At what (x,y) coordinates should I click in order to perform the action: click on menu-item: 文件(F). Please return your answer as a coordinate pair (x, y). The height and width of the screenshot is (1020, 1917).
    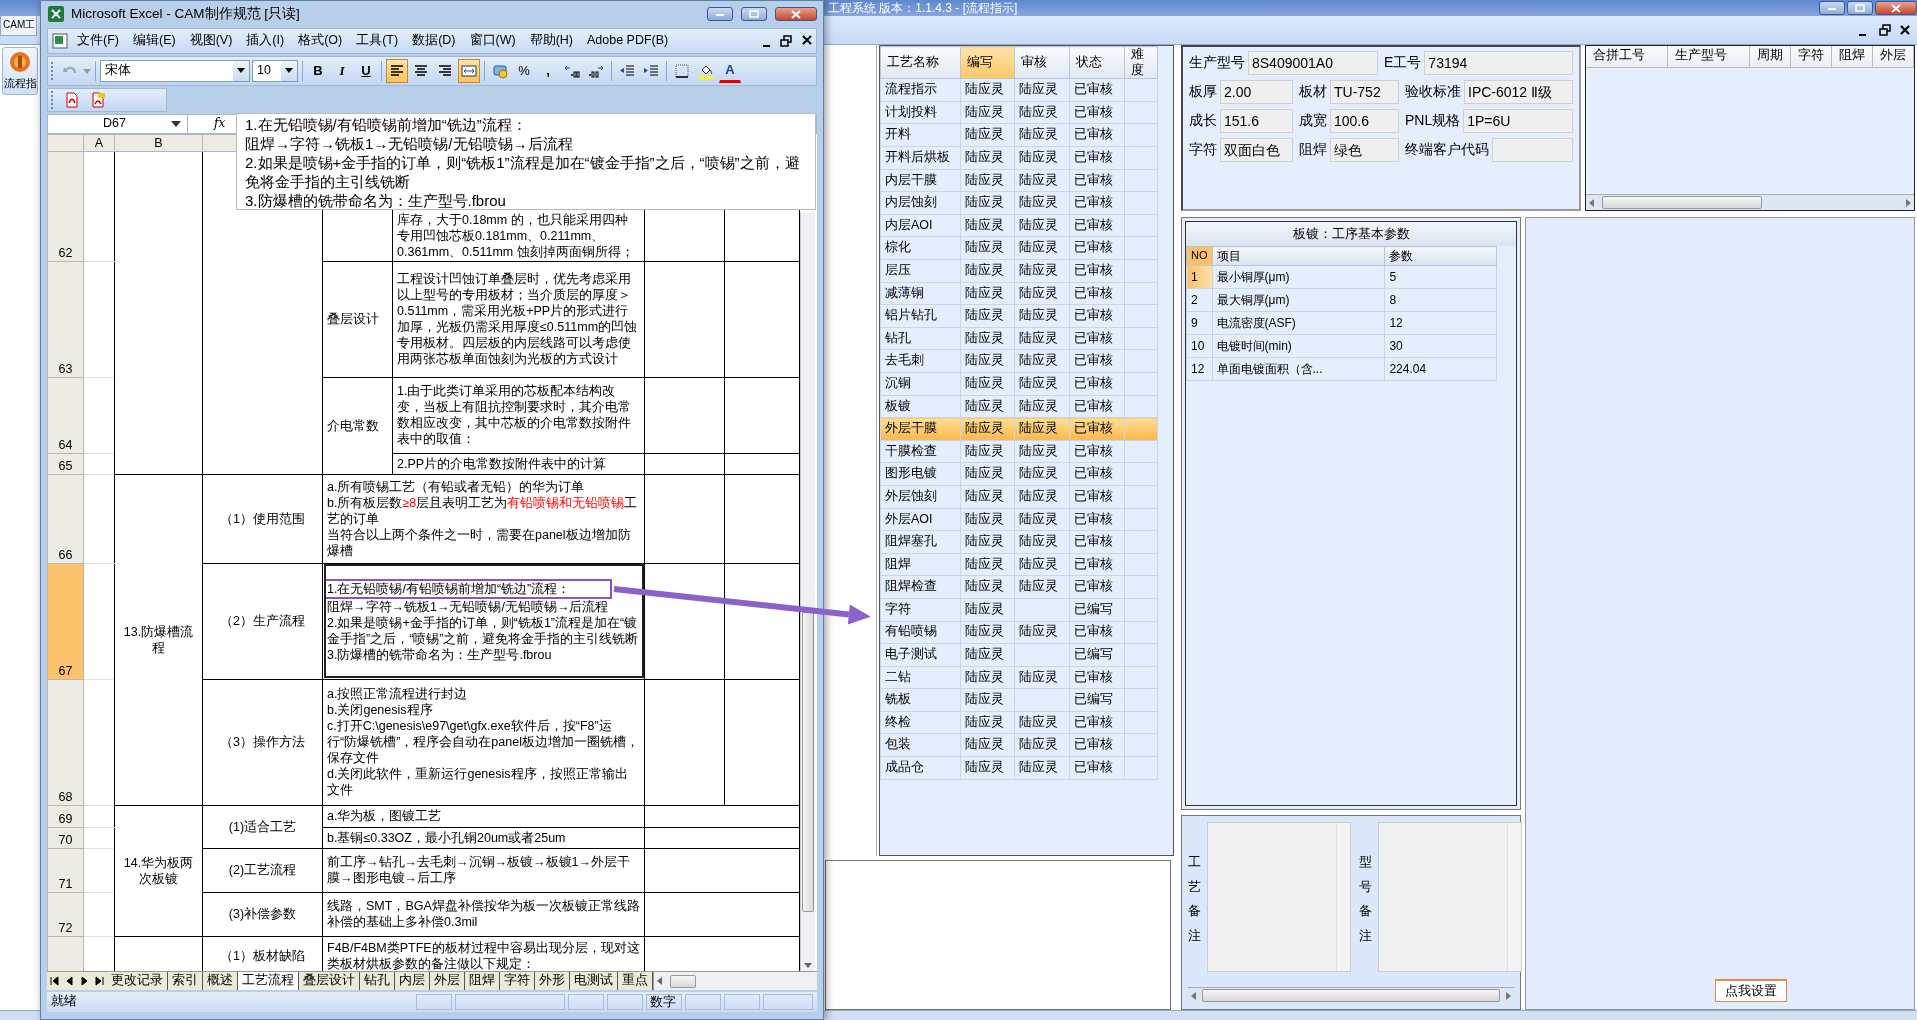
    Looking at the image, I should click on (98, 41).